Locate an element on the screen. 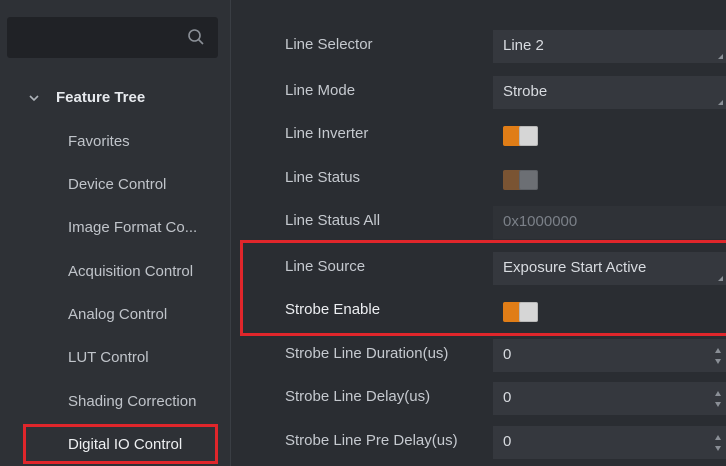  nav-item-analog-control: Analog Control is located at coordinates (114, 315).